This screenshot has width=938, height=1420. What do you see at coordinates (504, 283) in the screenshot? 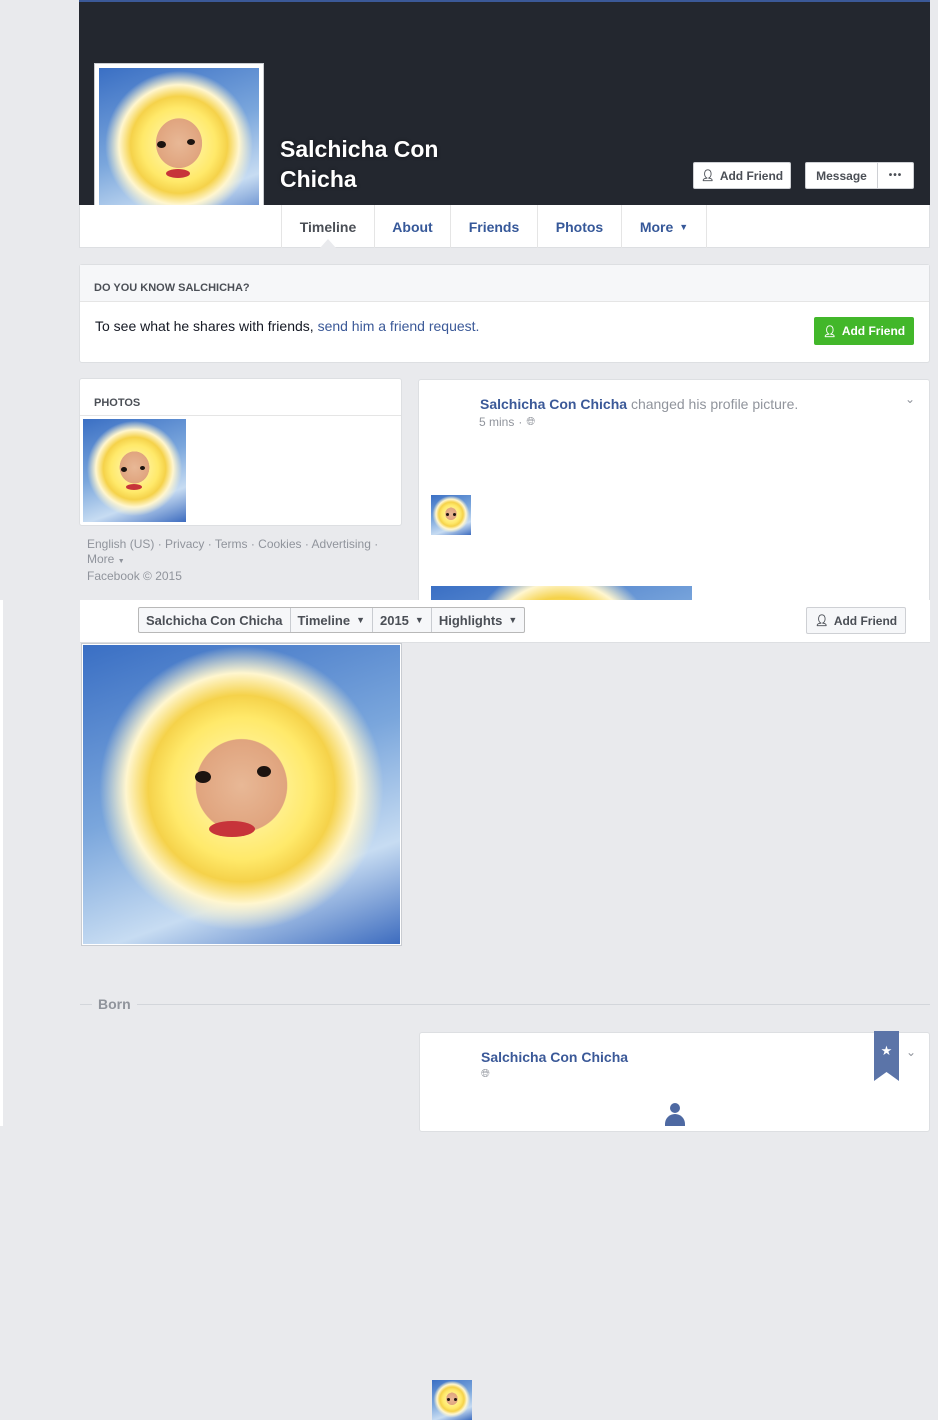
I see `do-you-know-header: DO YOU KNOW SALCHICHA?` at bounding box center [504, 283].